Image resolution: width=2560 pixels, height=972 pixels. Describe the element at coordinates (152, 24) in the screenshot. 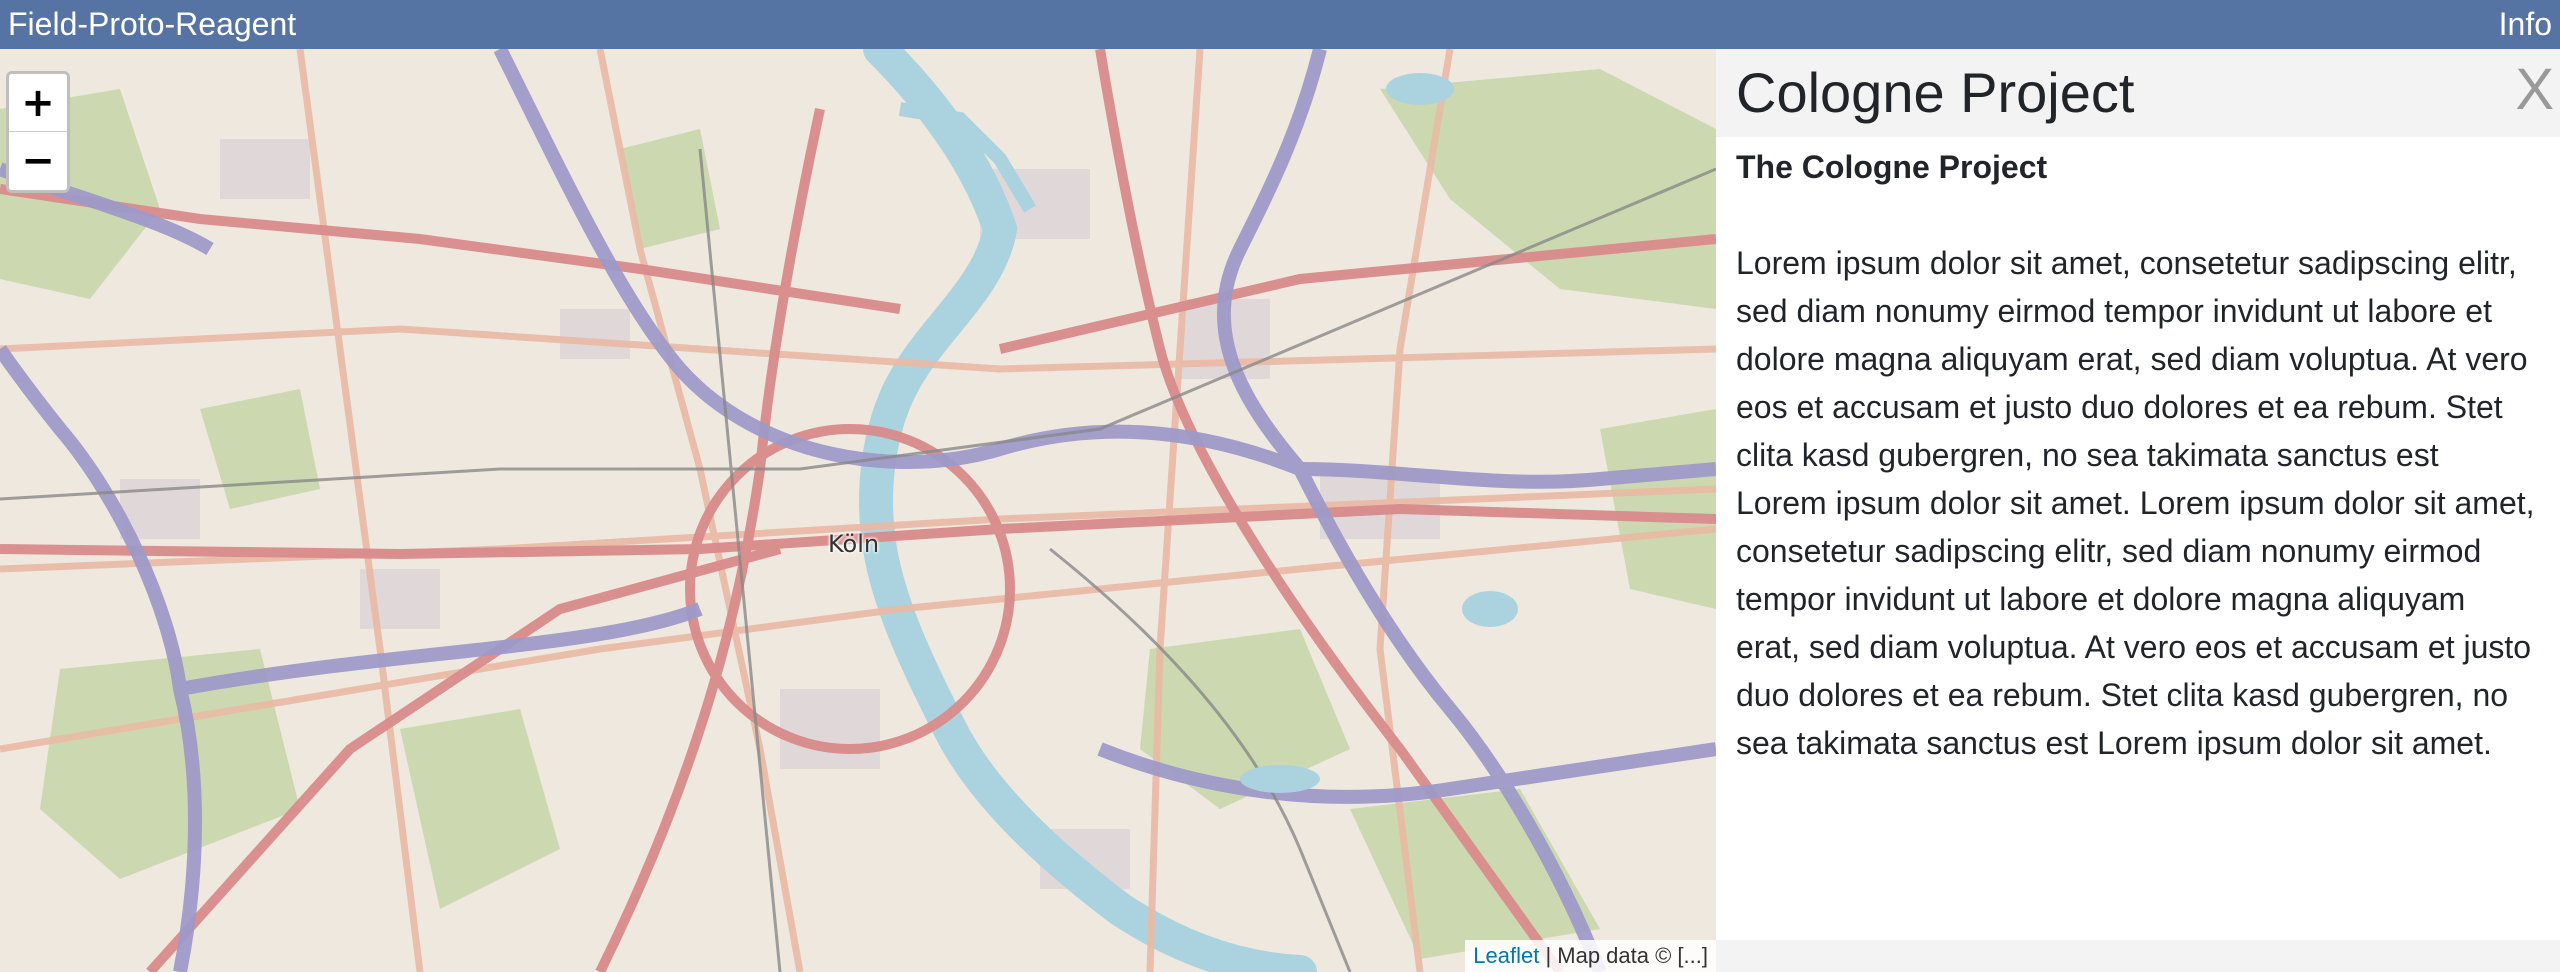

I see `app-brand: Field-Proto-Reagent` at that location.